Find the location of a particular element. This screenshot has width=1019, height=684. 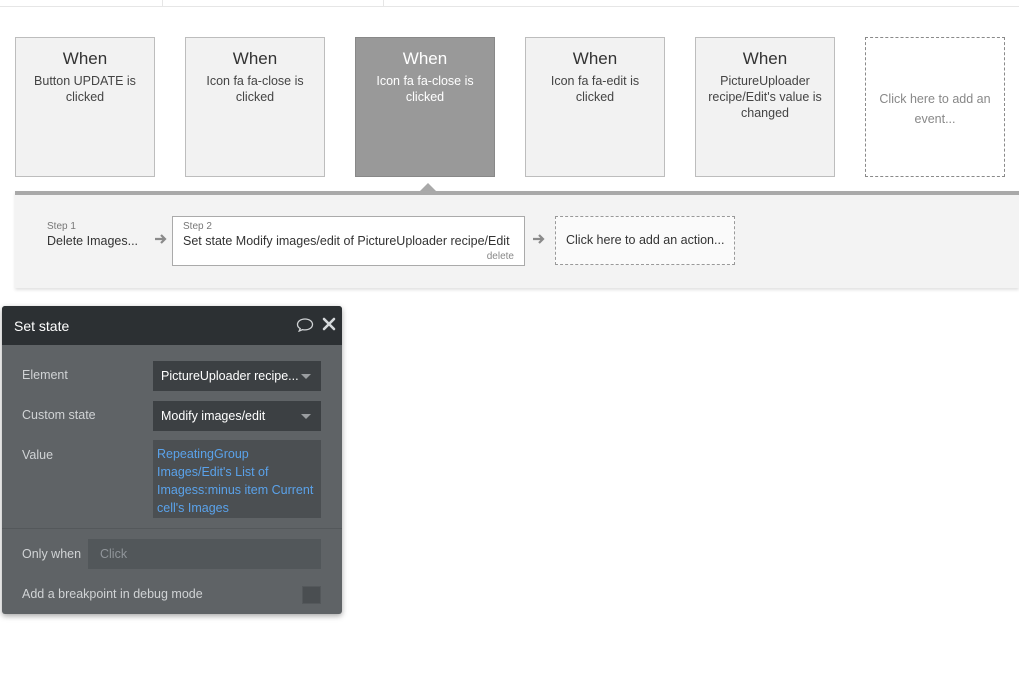

top-tab-strip is located at coordinates (509, 3).